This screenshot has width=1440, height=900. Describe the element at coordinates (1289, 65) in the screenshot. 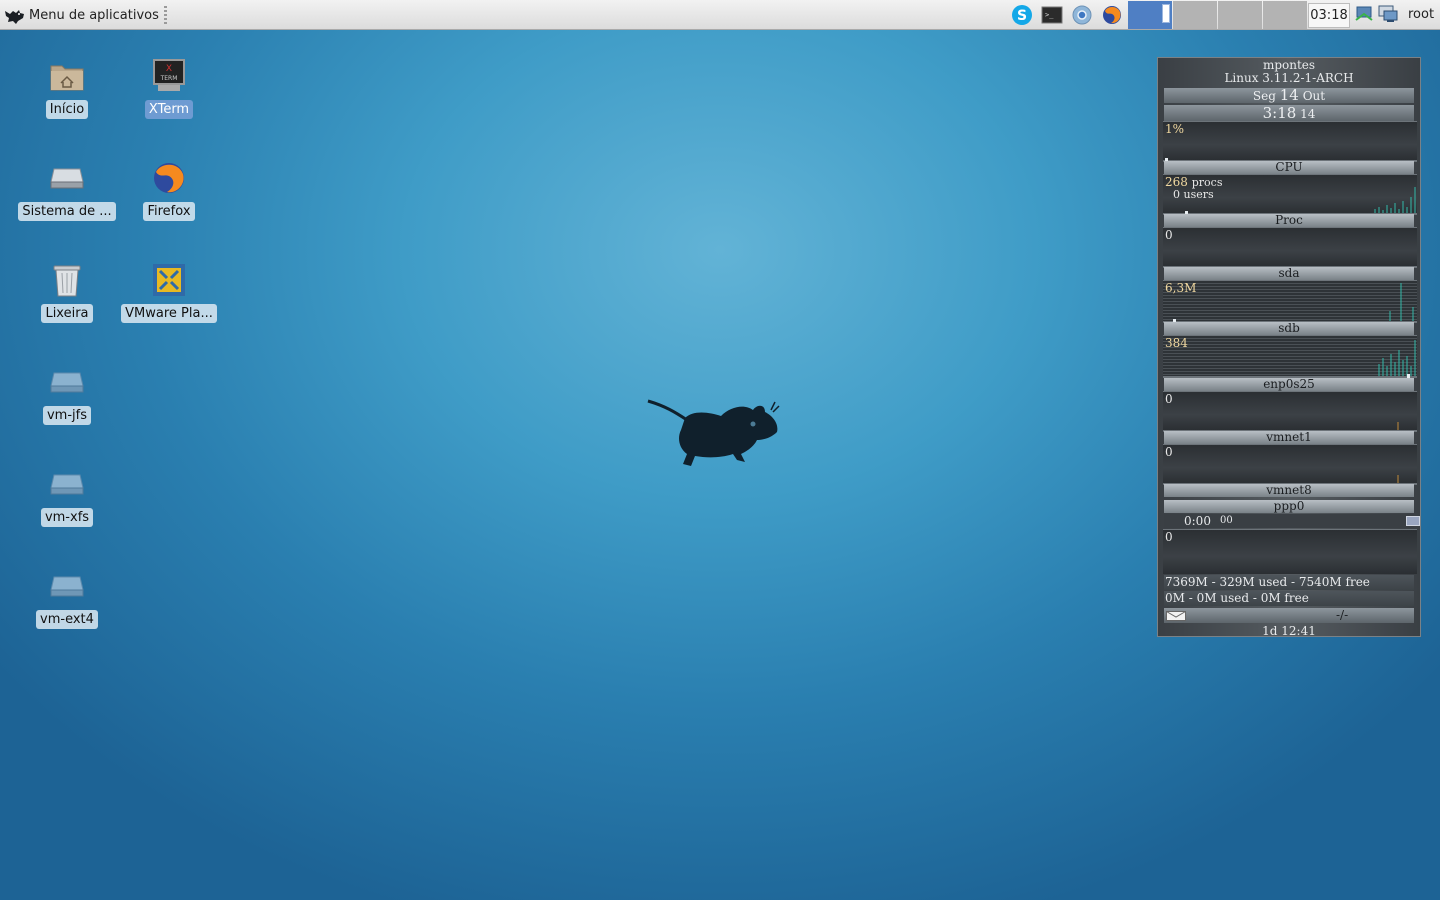

I see `gk-hostname: mpontes` at that location.